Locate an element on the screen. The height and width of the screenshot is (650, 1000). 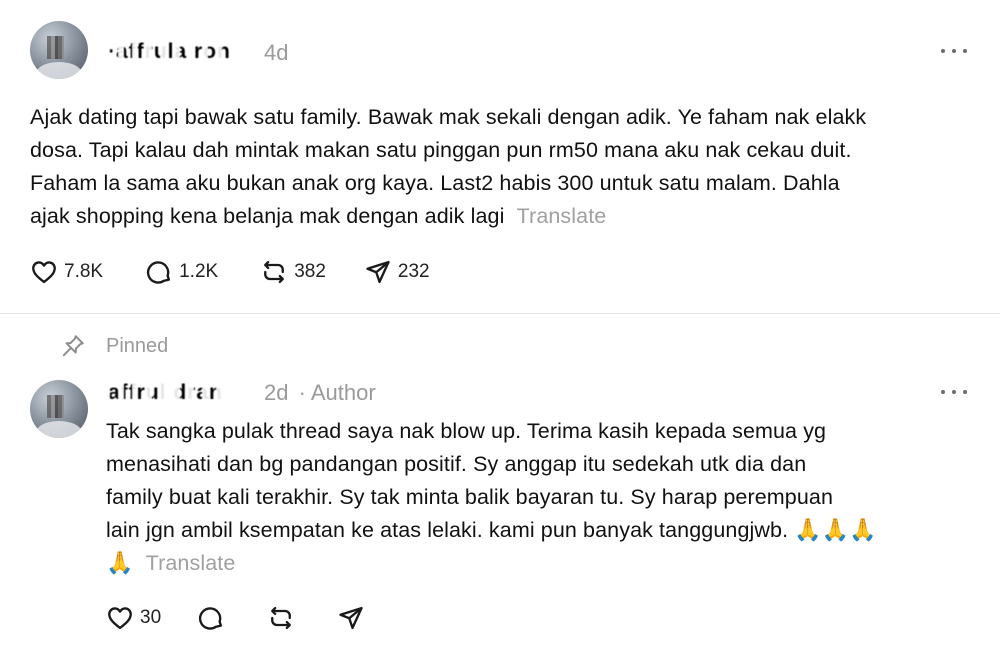
like-count: 30 is located at coordinates (151, 617).